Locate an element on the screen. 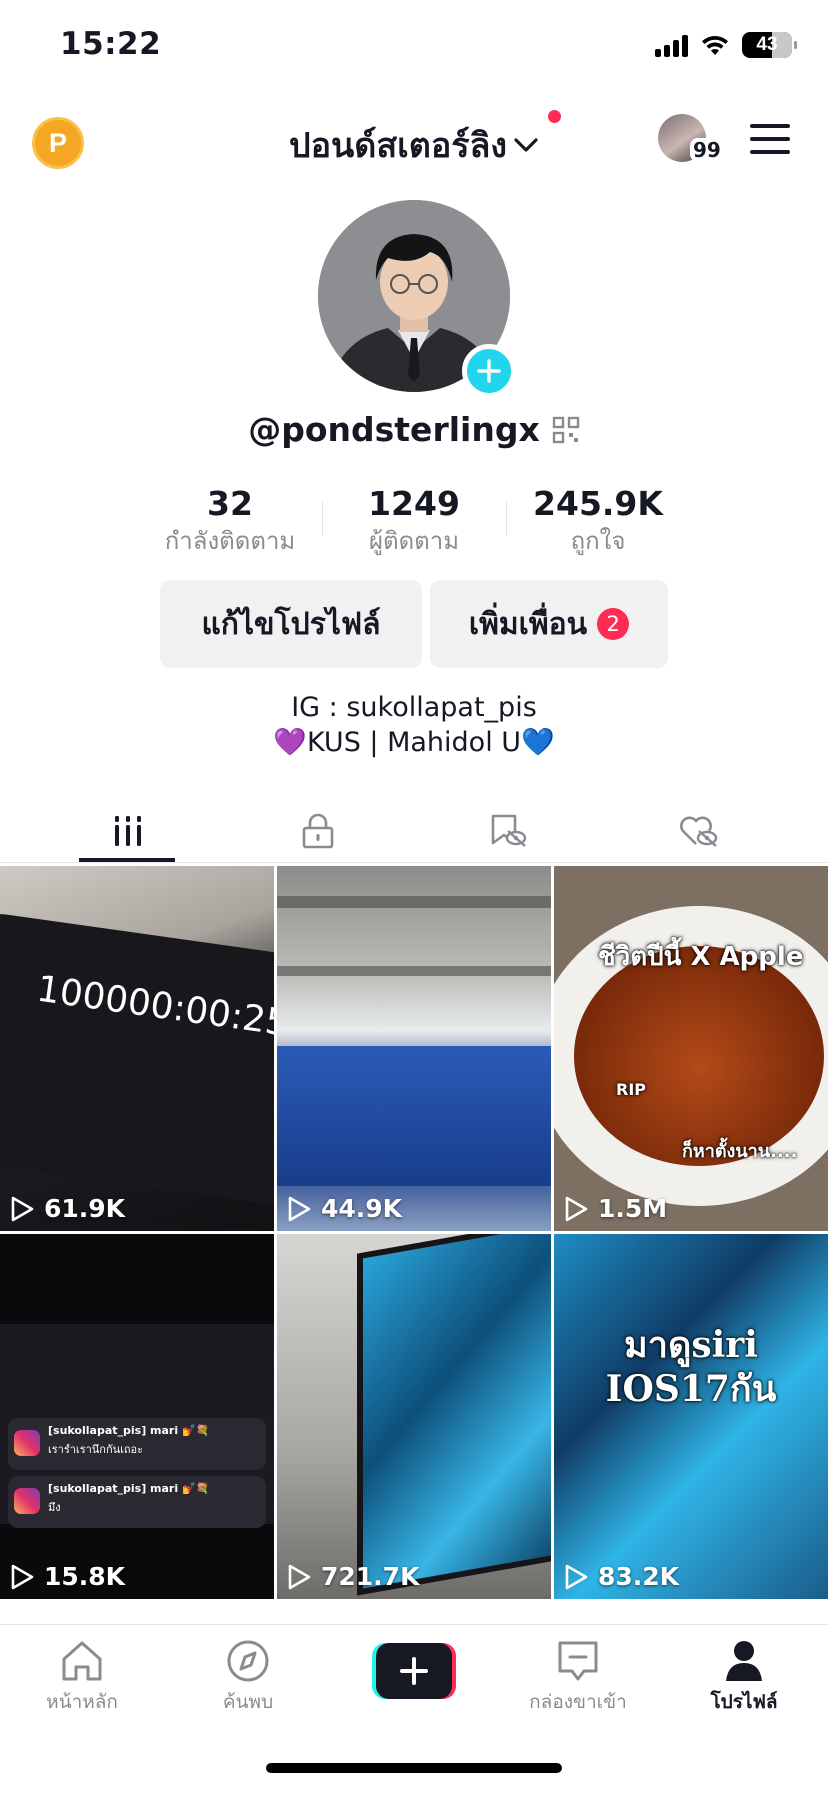 The image size is (828, 1793). video-views-count: 721.7K is located at coordinates (370, 1576).